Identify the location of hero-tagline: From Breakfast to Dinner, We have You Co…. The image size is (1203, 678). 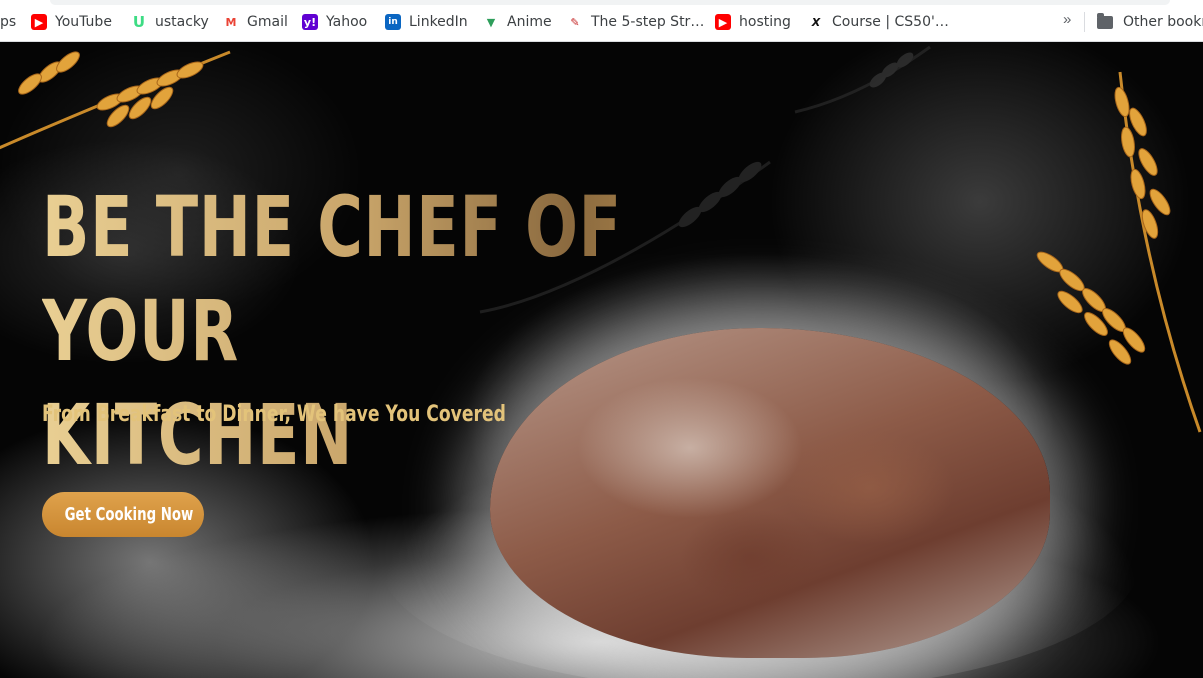
(274, 414).